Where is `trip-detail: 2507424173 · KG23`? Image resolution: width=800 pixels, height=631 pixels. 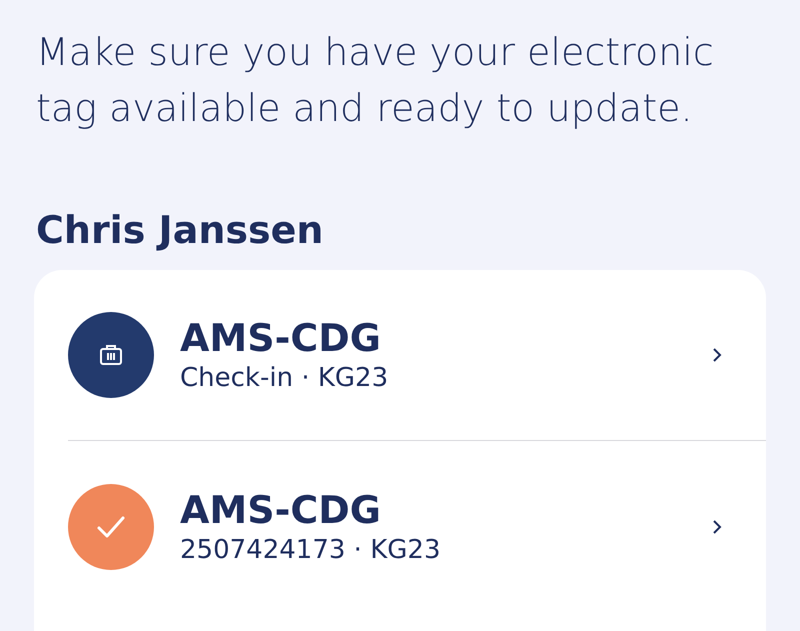
trip-detail: 2507424173 · KG23 is located at coordinates (310, 550).